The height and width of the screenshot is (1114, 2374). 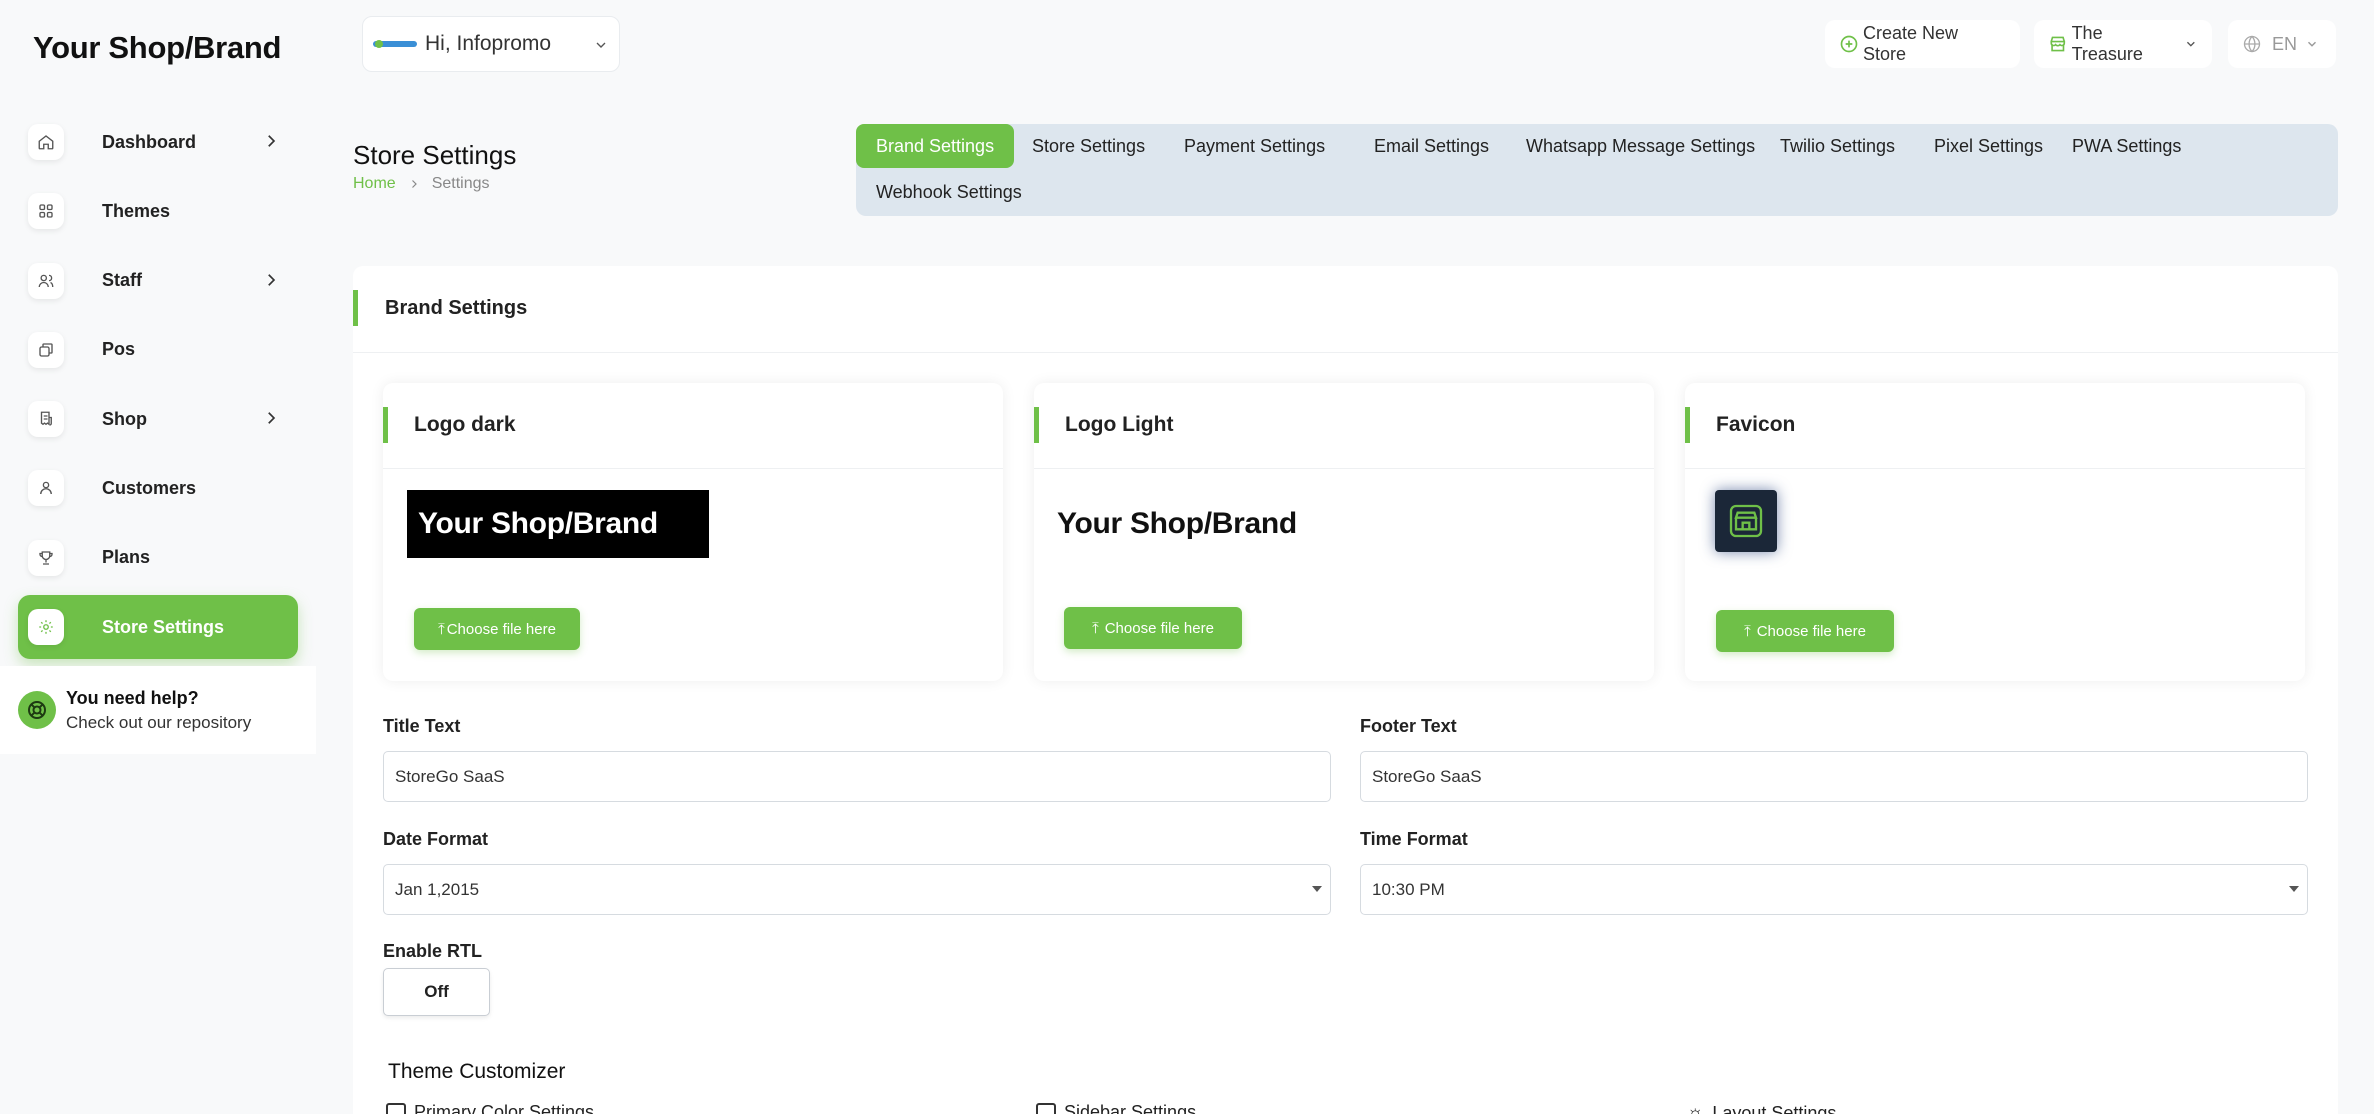 I want to click on rtl-label: Enable RTL, so click(x=433, y=951).